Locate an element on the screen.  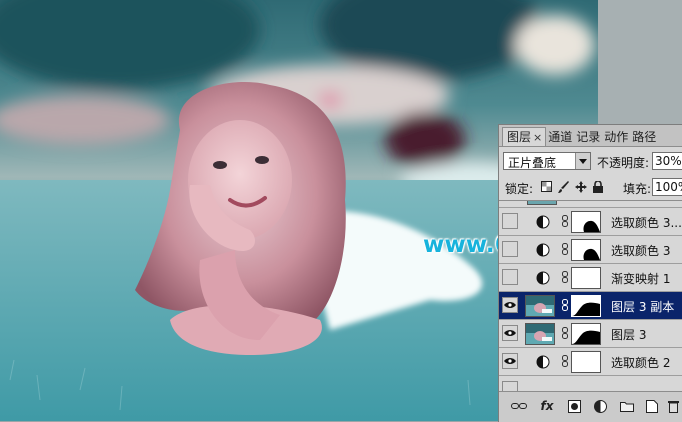
opacity-input: 30% is located at coordinates (667, 161).